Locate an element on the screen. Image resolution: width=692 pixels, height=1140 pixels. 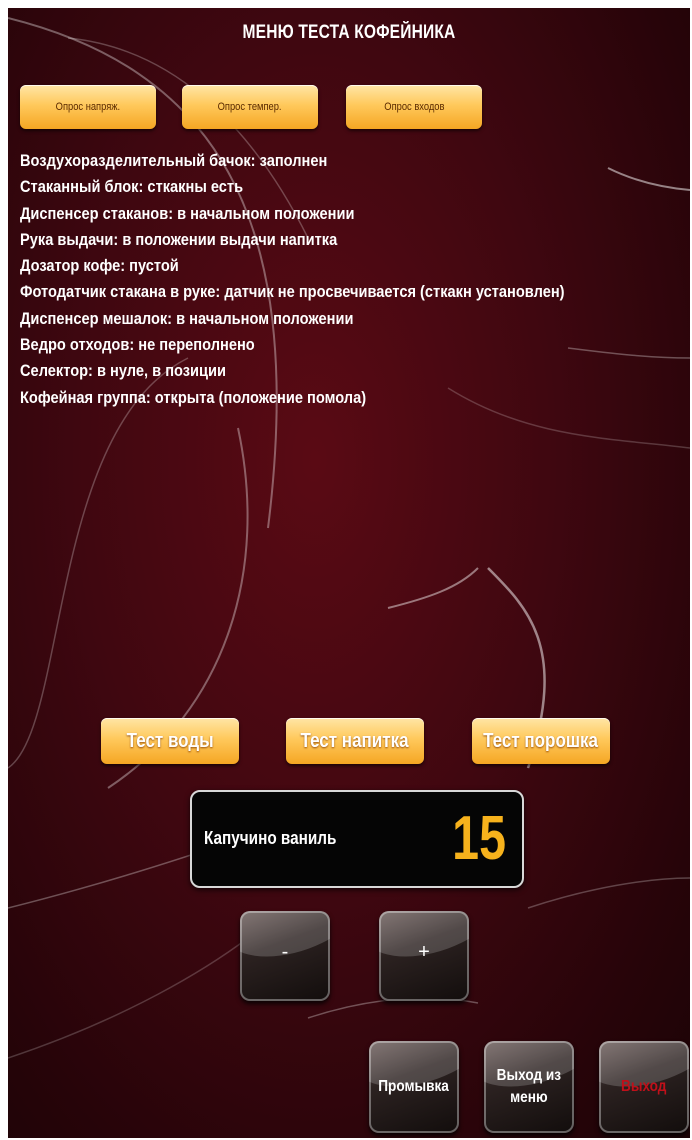
powder-test-label: Тест порошка is located at coordinates (541, 741).